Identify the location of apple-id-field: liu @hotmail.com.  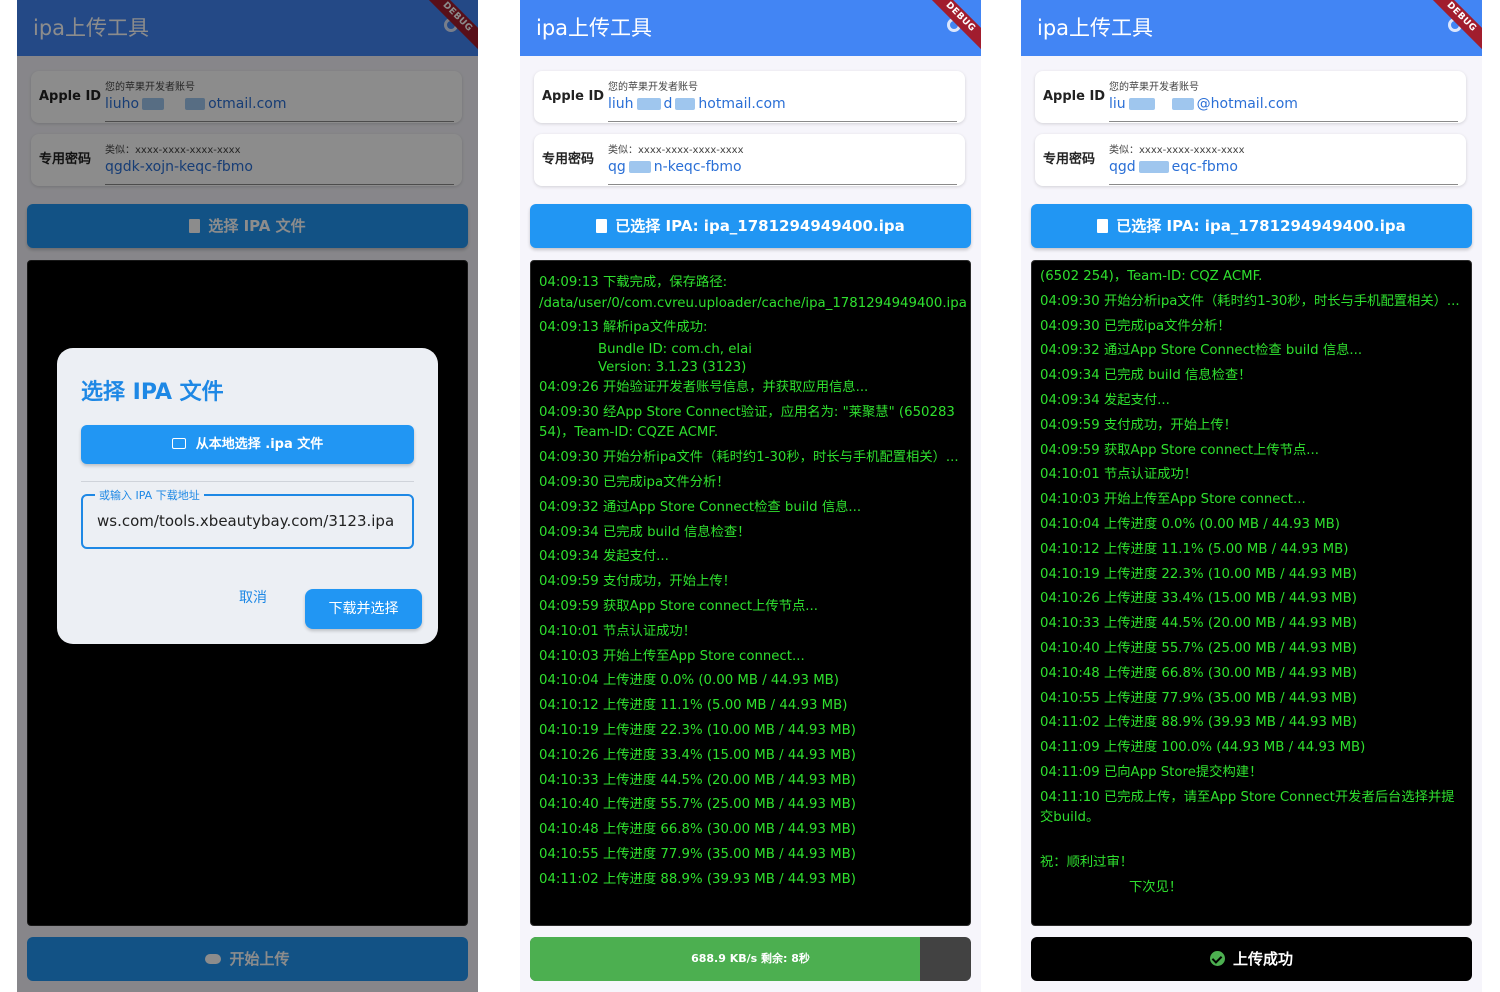
(1203, 104).